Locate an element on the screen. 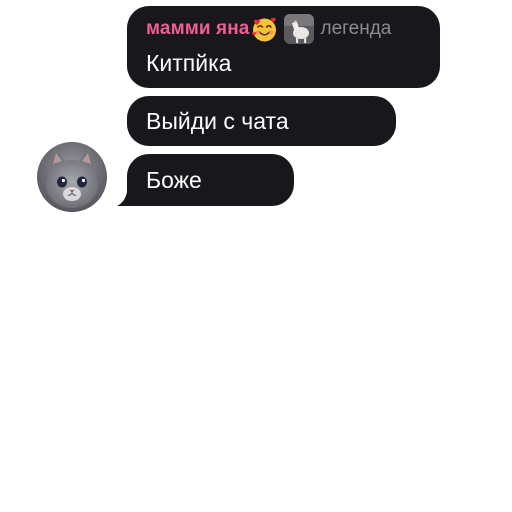 The width and height of the screenshot is (512, 512). message-bubble-1: мамми яна легенда Китпйка is located at coordinates (283, 47).